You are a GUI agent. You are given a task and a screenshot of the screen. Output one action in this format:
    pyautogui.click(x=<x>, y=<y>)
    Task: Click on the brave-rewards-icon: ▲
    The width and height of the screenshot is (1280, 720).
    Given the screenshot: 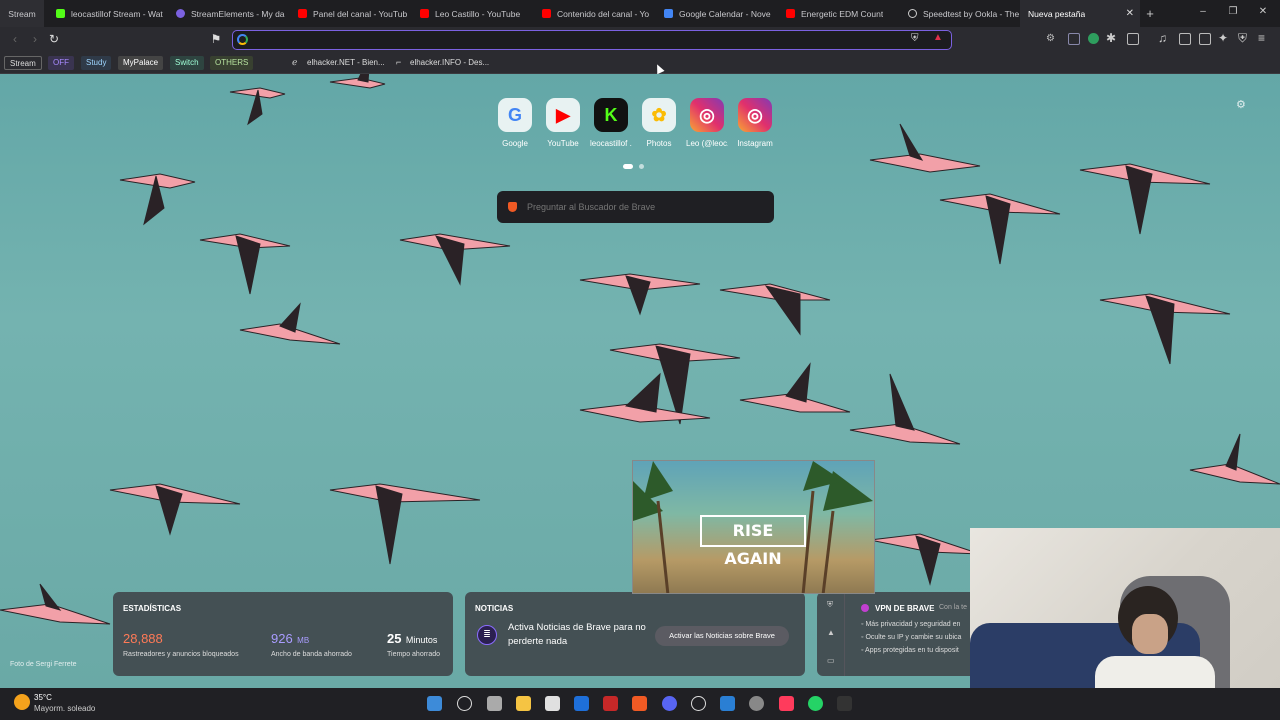 What is the action you would take?
    pyautogui.click(x=938, y=37)
    